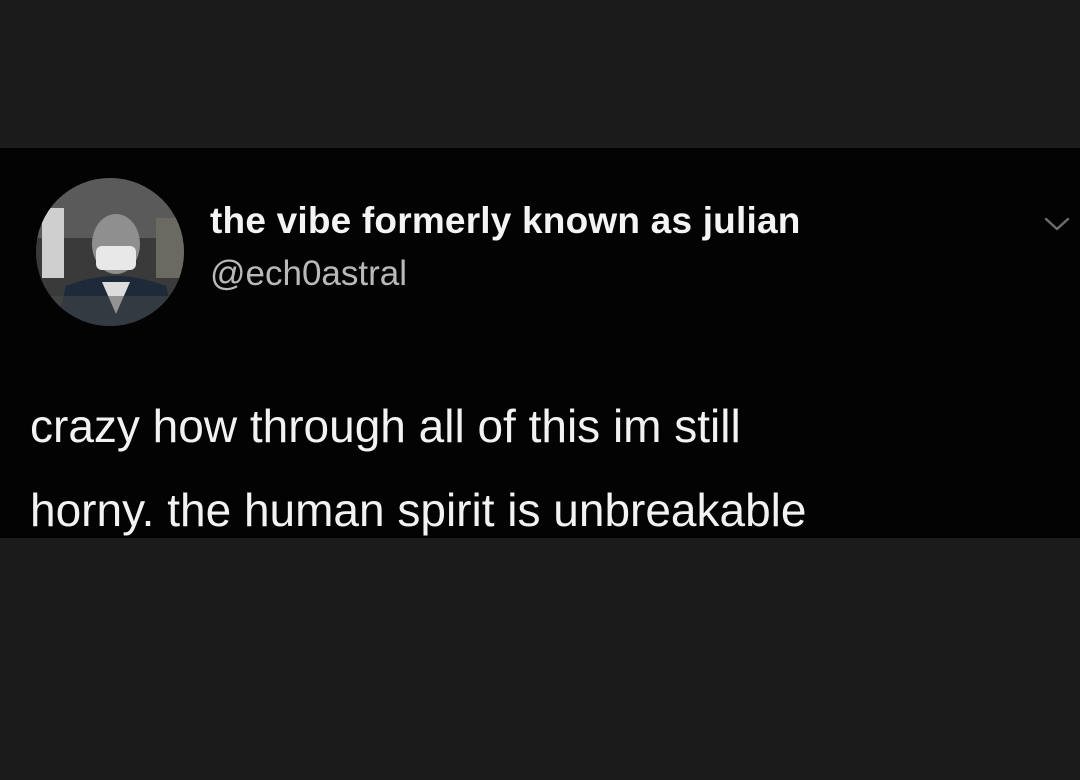  I want to click on display-name: the vibe formerly known as julian, so click(505, 221).